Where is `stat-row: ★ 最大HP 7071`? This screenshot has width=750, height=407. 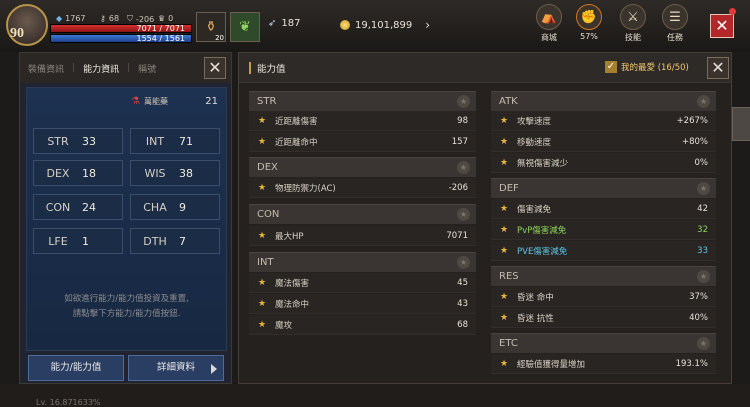 stat-row: ★ 最大HP 7071 is located at coordinates (362, 236).